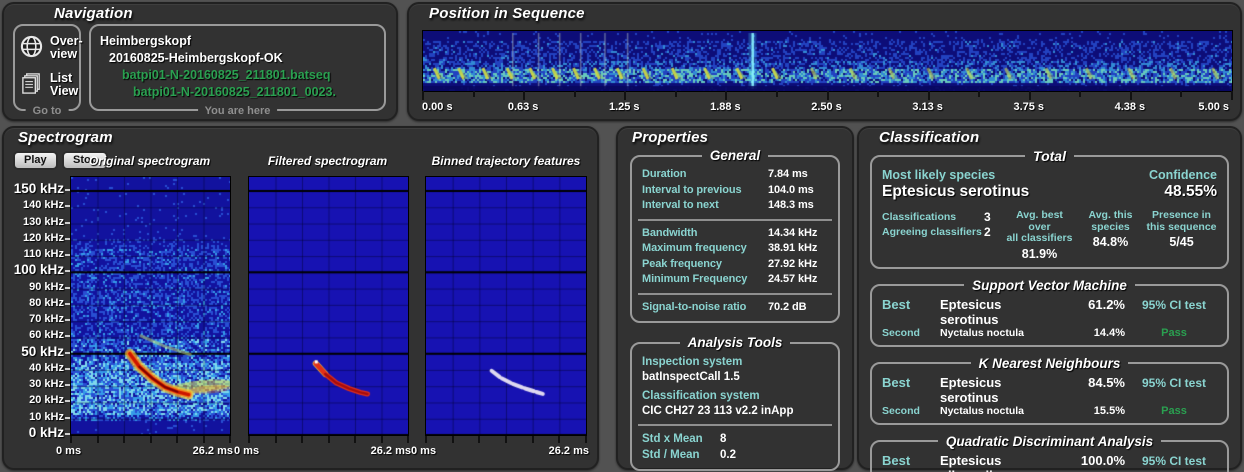  I want to click on knn-legend: K Nearest Neighbours, so click(1049, 363).